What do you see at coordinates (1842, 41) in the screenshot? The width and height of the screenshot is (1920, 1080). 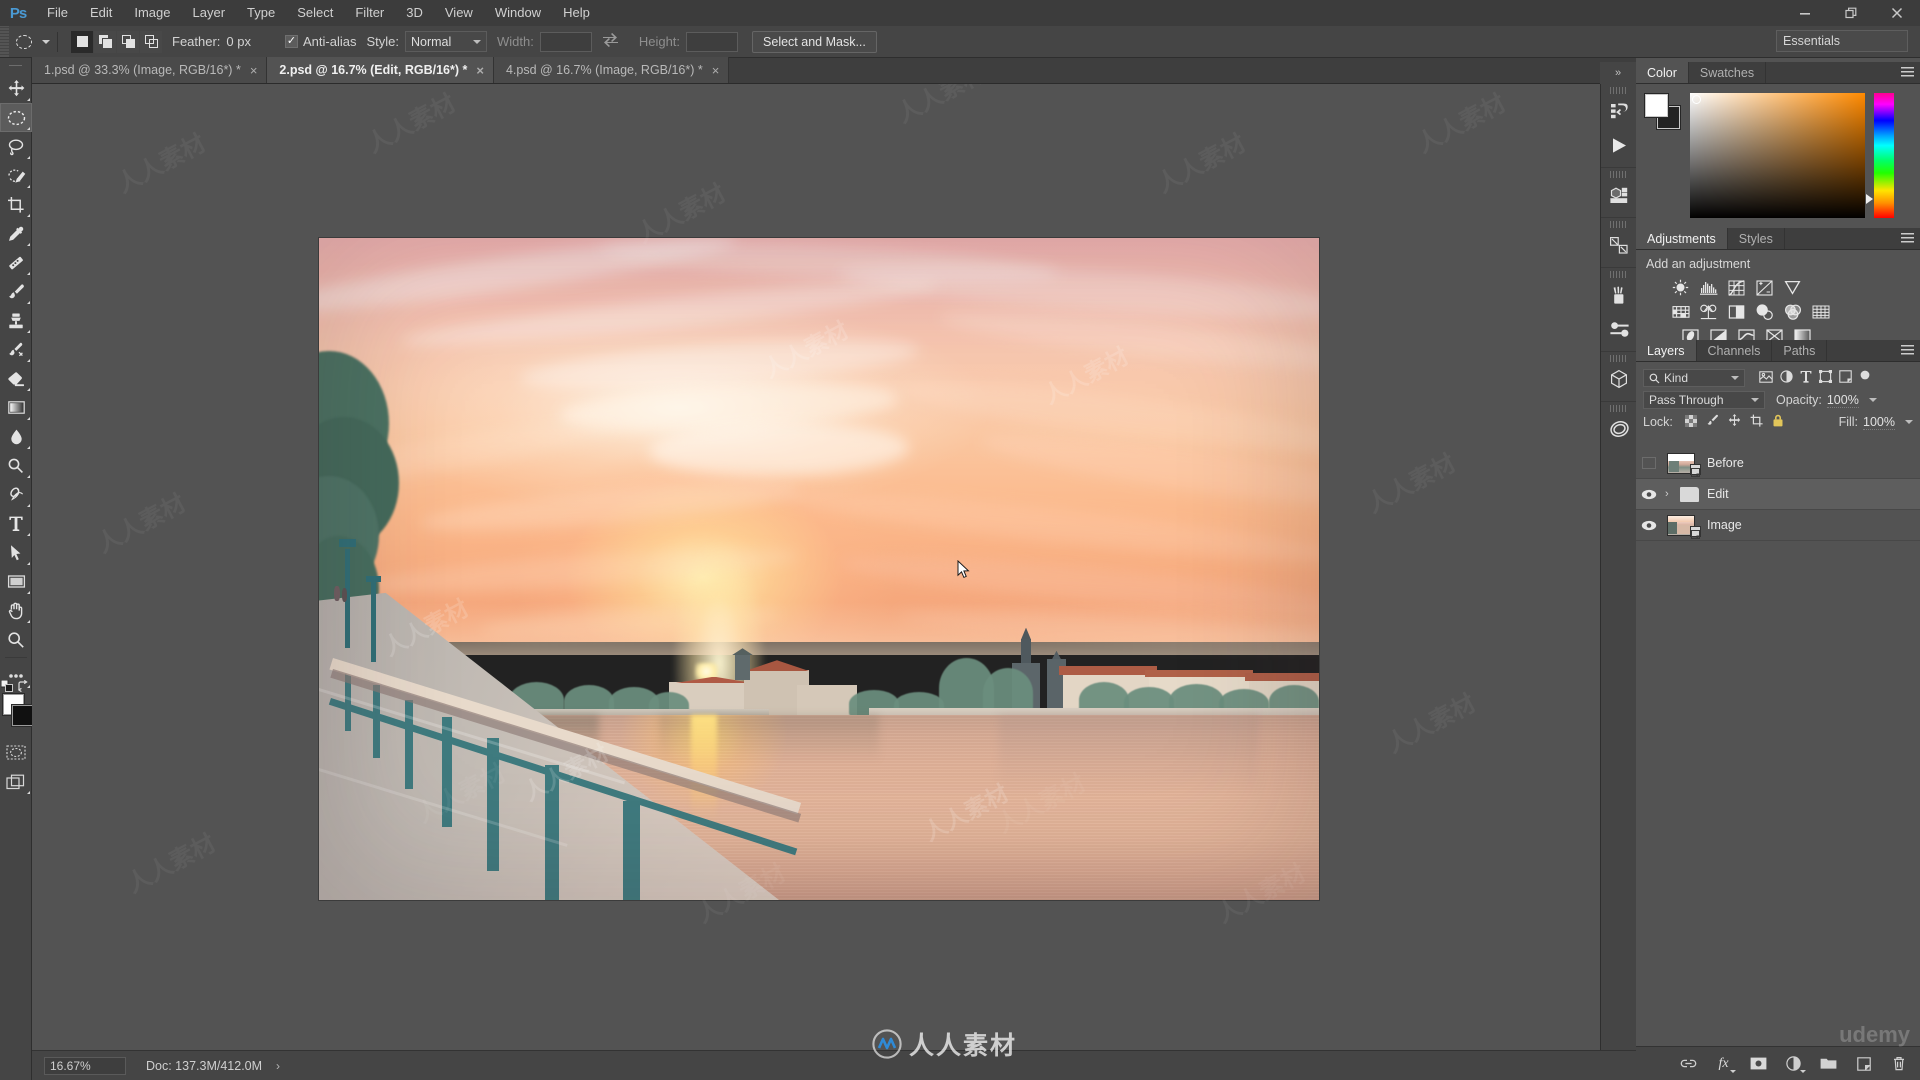 I see `workspace-select: Essentials` at bounding box center [1842, 41].